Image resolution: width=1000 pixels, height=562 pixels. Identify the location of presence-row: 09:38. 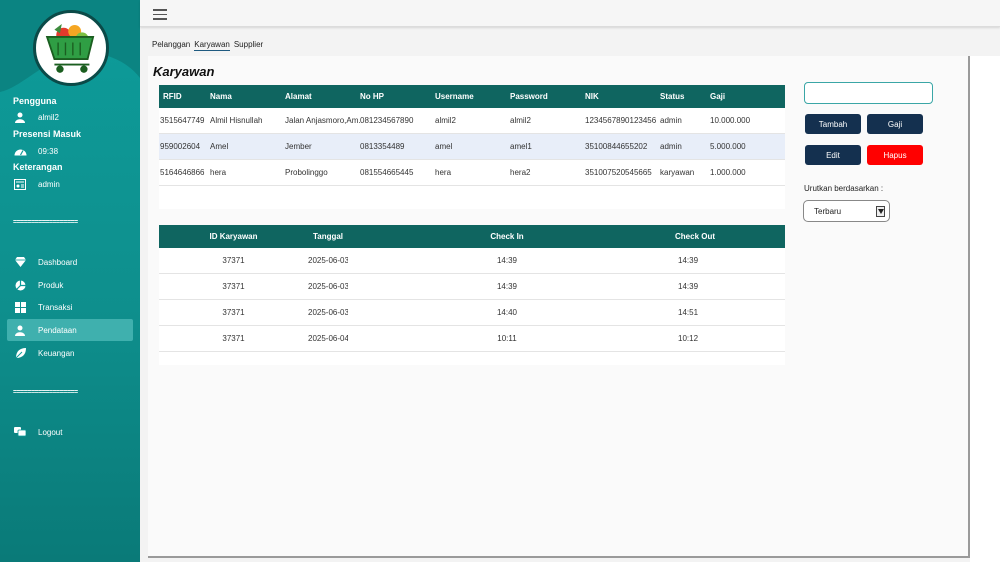
(35, 151).